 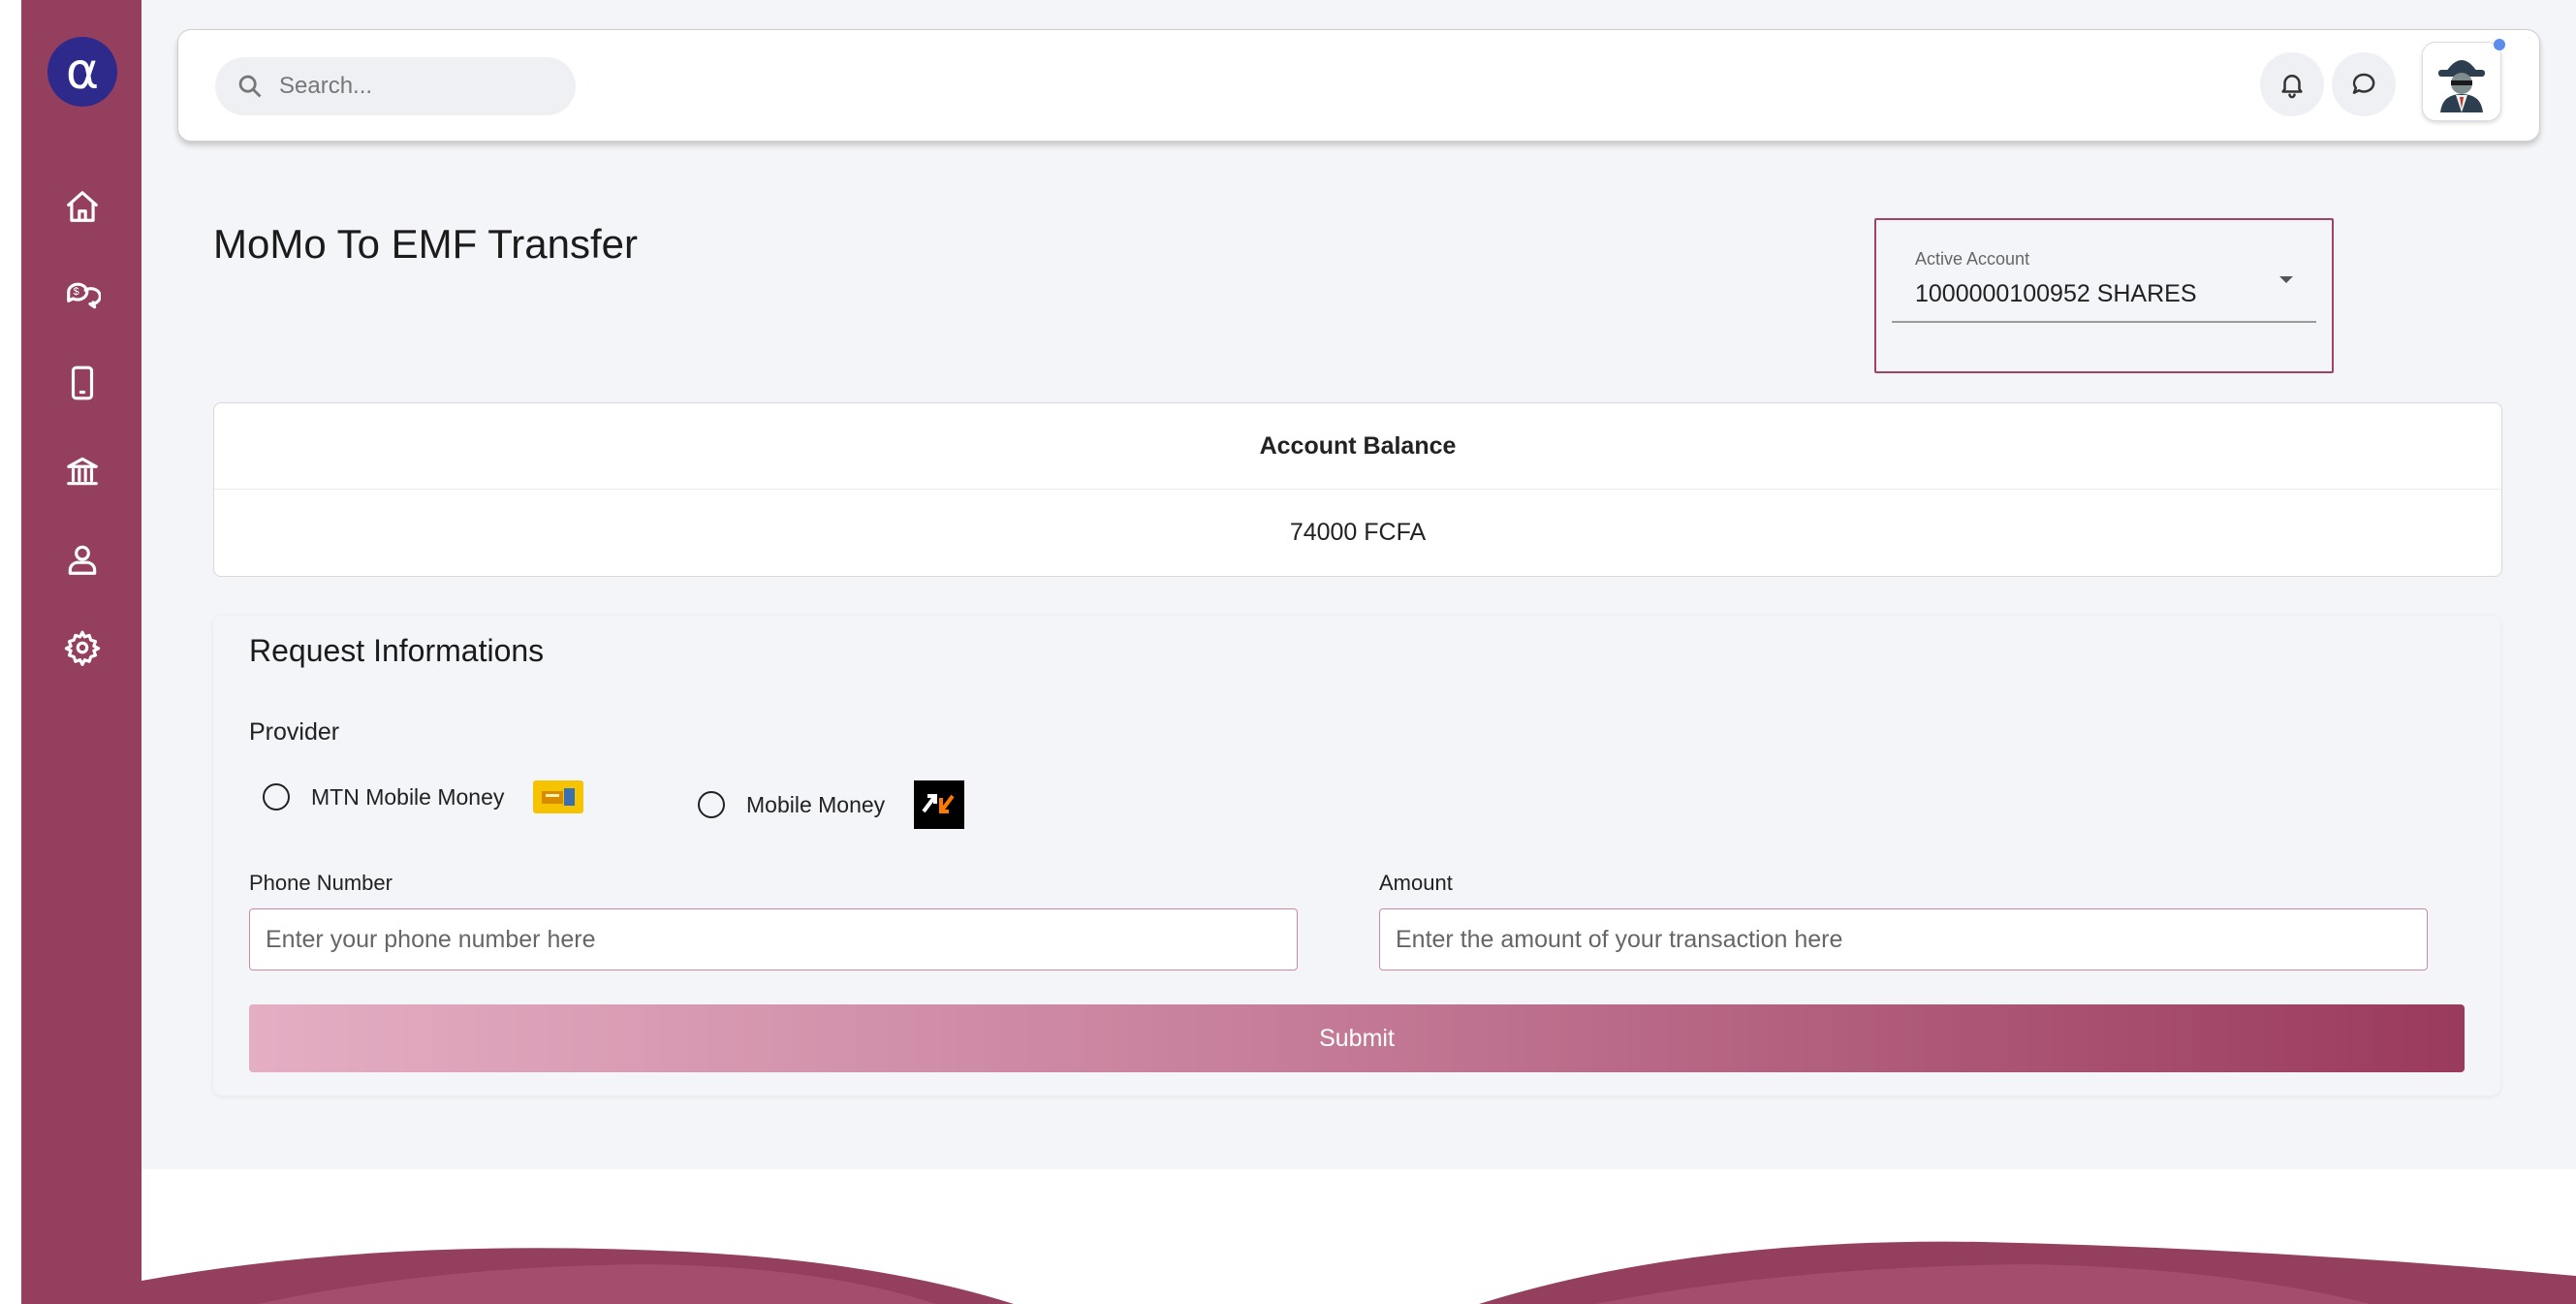 What do you see at coordinates (321, 883) in the screenshot?
I see `phone-number-label: Phone Number` at bounding box center [321, 883].